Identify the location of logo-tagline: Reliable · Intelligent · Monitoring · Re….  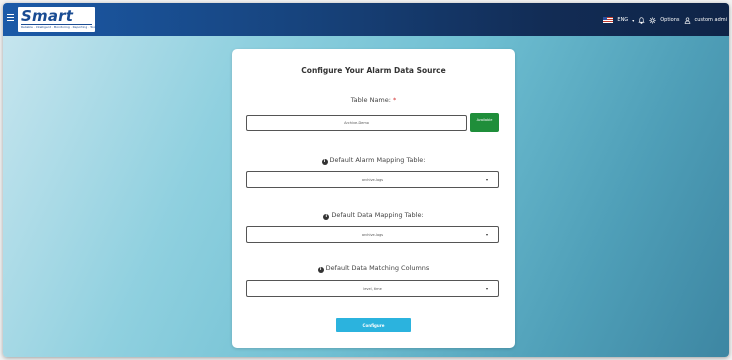
(58, 27).